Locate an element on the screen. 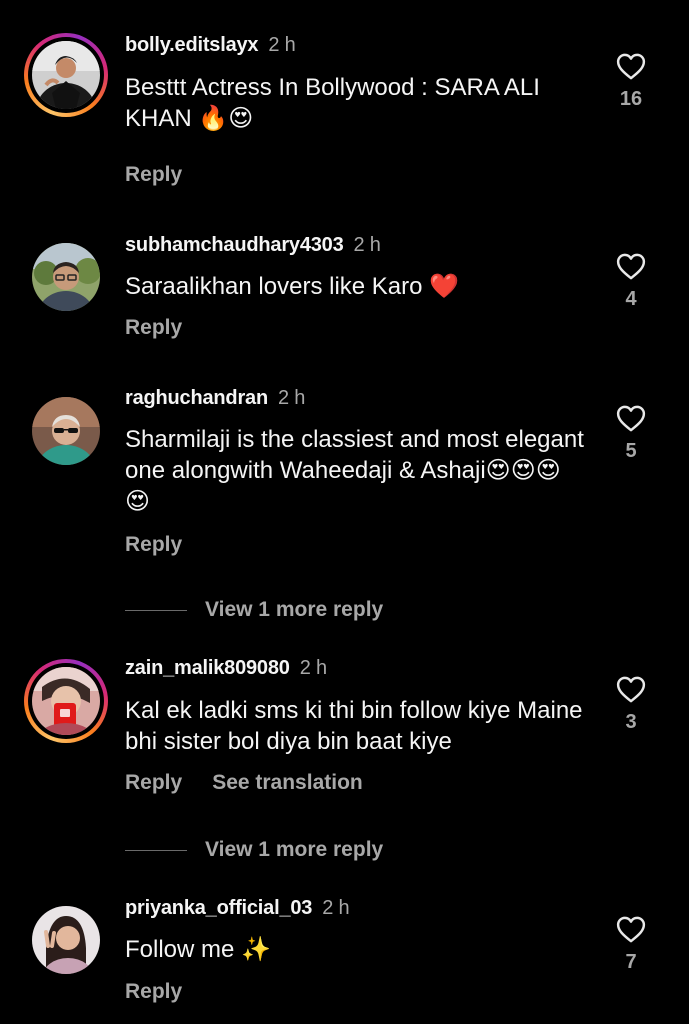 The height and width of the screenshot is (1024, 689). comment-text: Follow me ✨ is located at coordinates (198, 949).